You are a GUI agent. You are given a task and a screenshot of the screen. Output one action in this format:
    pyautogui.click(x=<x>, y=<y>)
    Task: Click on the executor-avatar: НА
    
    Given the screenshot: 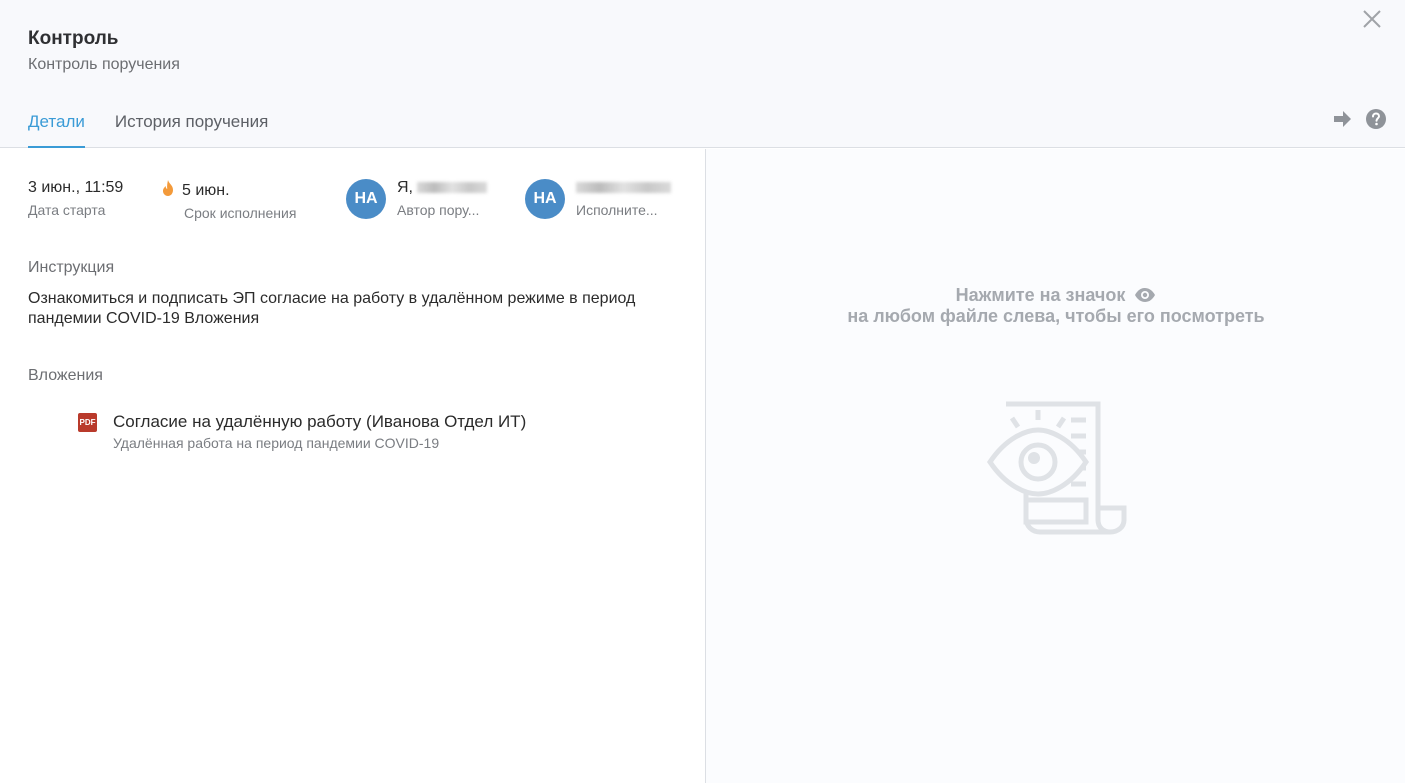 What is the action you would take?
    pyautogui.click(x=545, y=199)
    